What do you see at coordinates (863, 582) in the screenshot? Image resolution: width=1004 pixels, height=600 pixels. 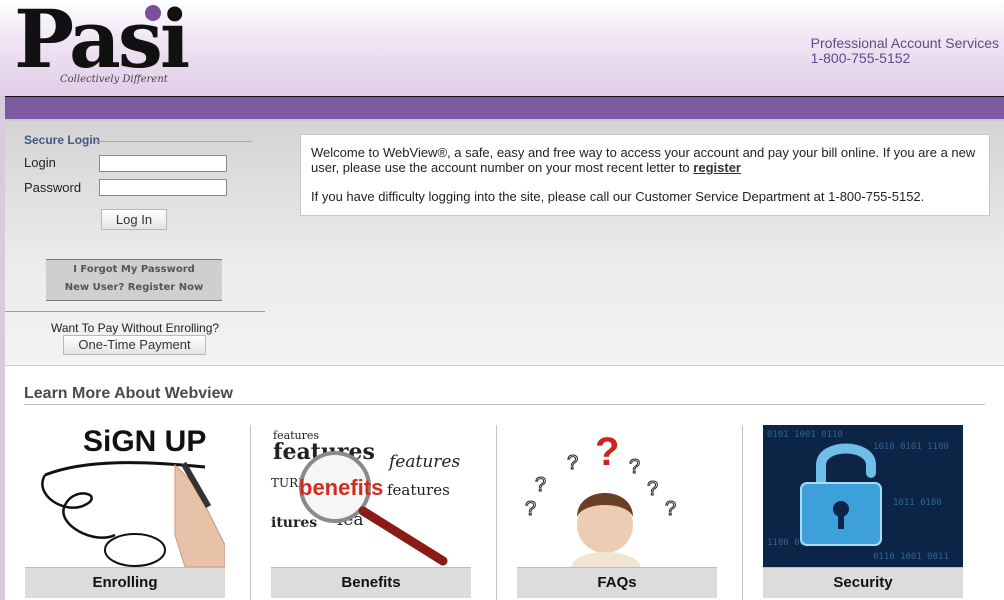 I see `security-label: Security` at bounding box center [863, 582].